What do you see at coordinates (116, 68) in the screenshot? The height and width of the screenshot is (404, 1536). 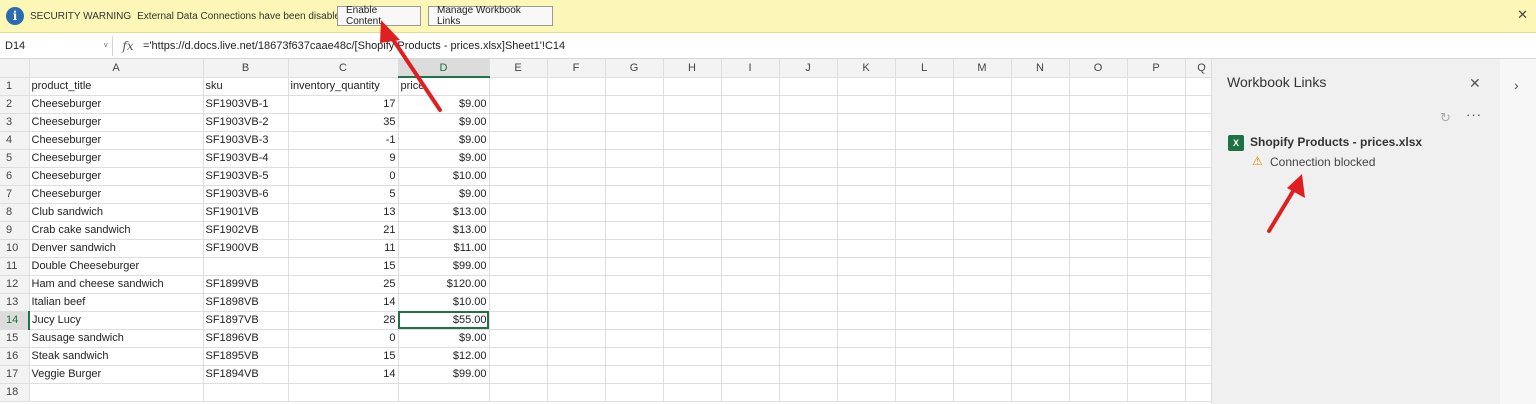 I see `column-header-a: A` at bounding box center [116, 68].